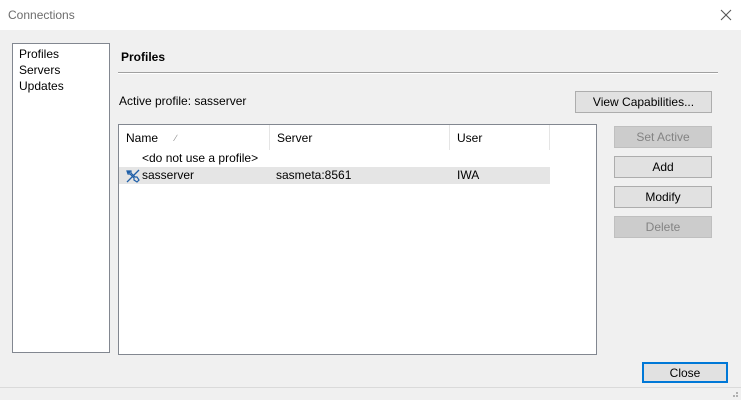  I want to click on row-server: sasmeta:8561, so click(314, 175).